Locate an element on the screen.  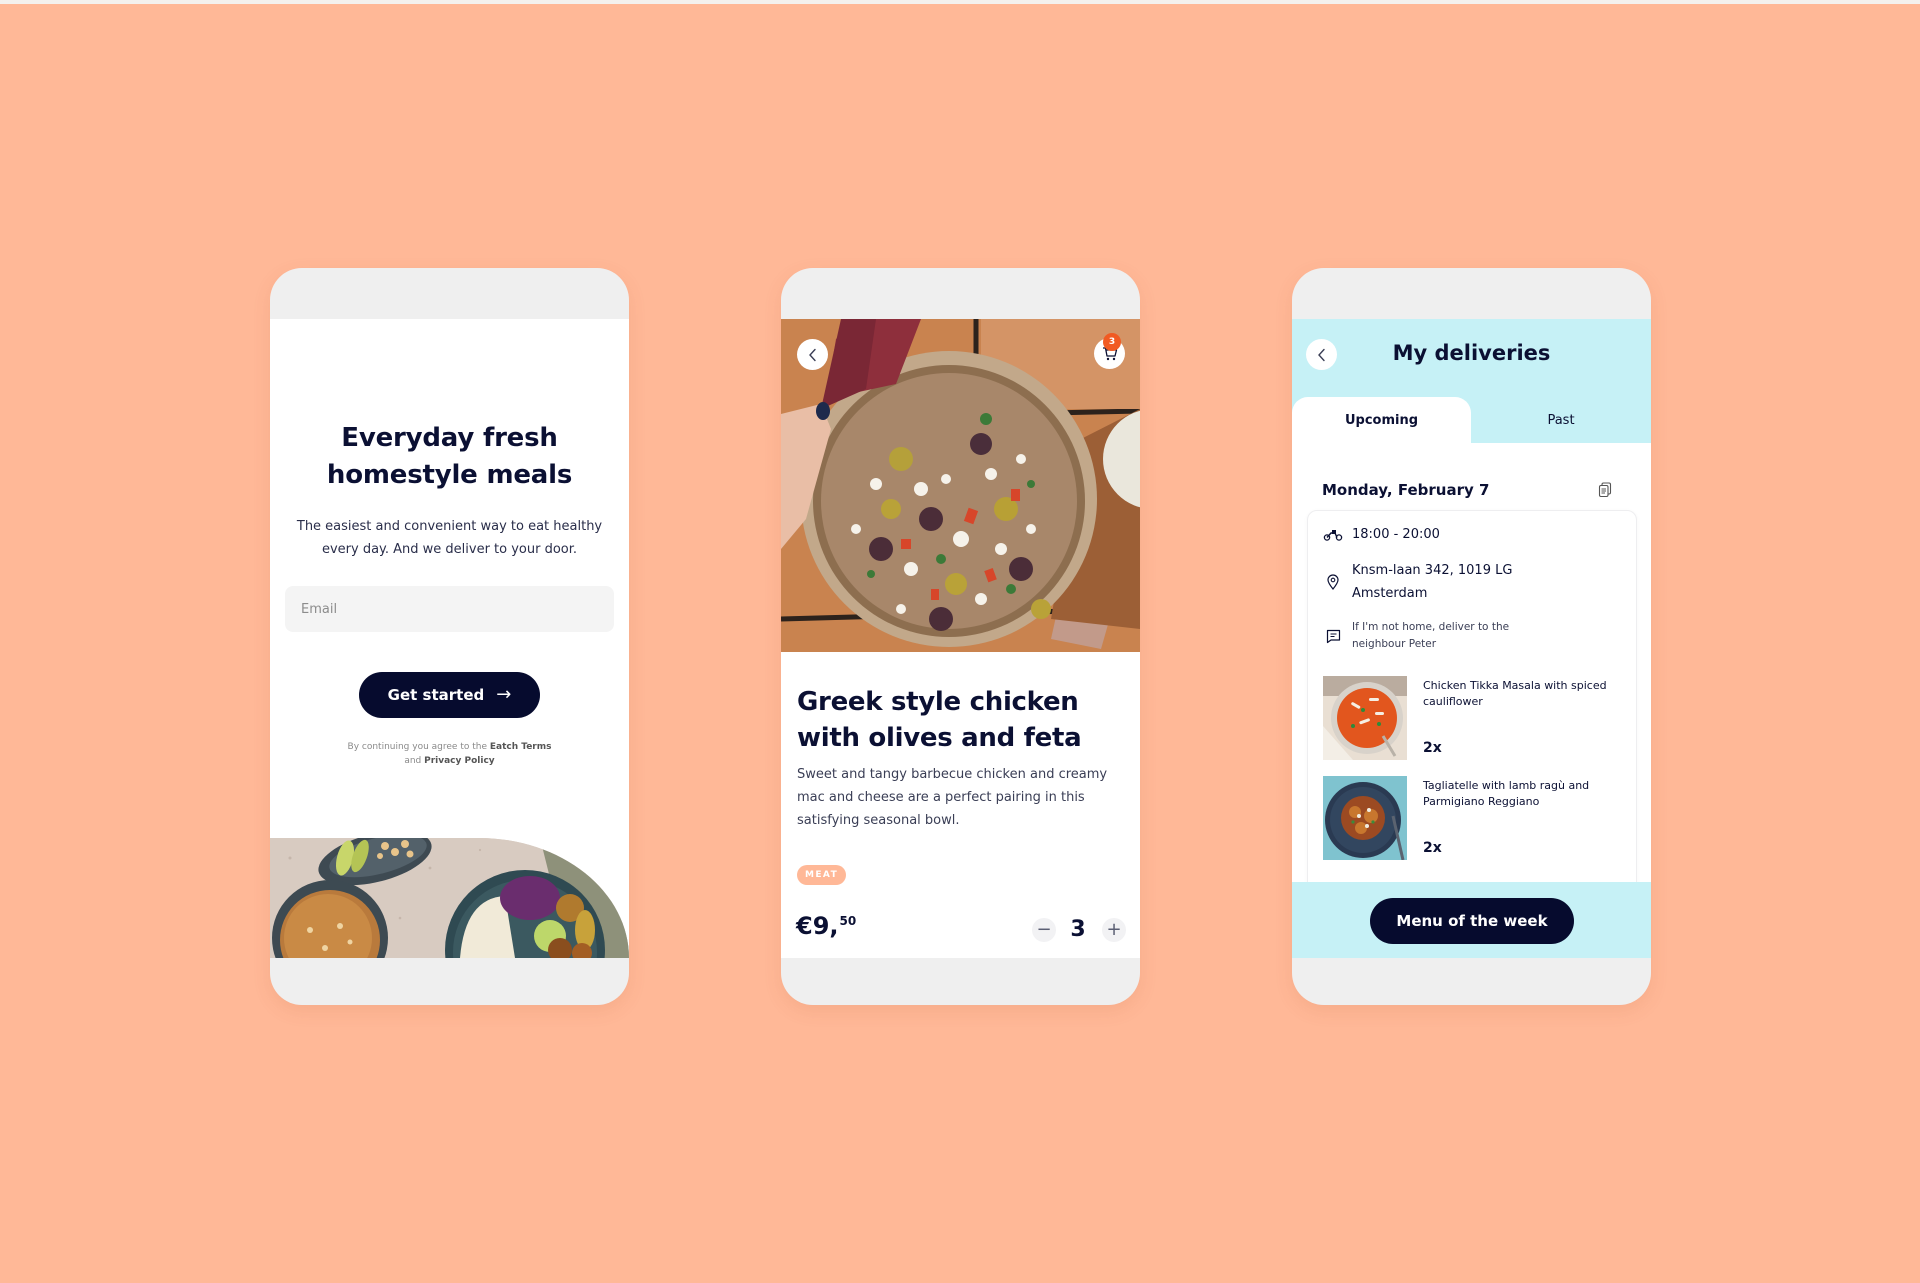
price-cents: 50 is located at coordinates (848, 921).